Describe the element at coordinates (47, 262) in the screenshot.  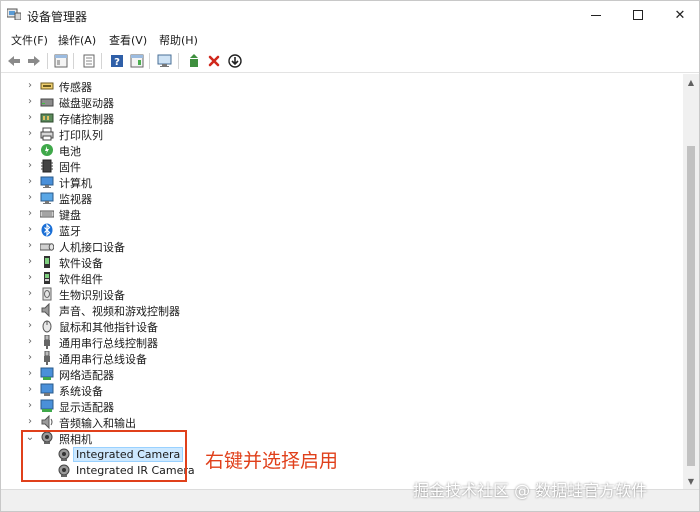
I see `software-device-icon` at that location.